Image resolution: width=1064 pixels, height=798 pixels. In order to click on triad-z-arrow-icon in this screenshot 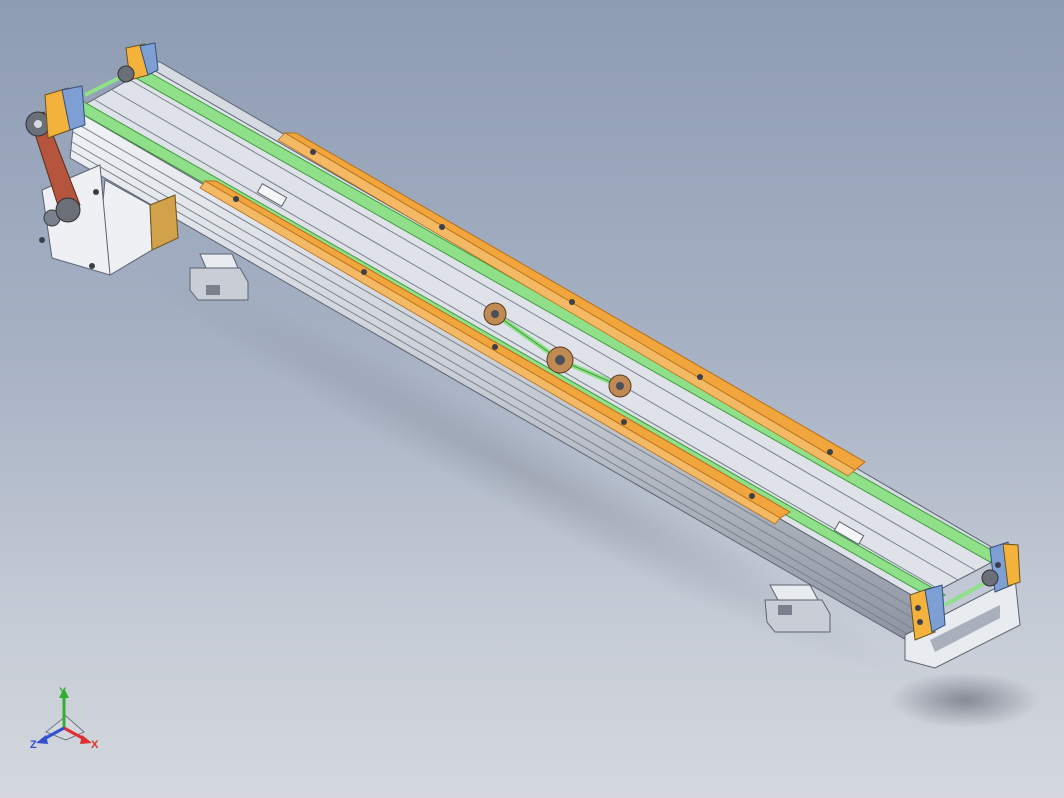, I will do `click(42, 739)`.